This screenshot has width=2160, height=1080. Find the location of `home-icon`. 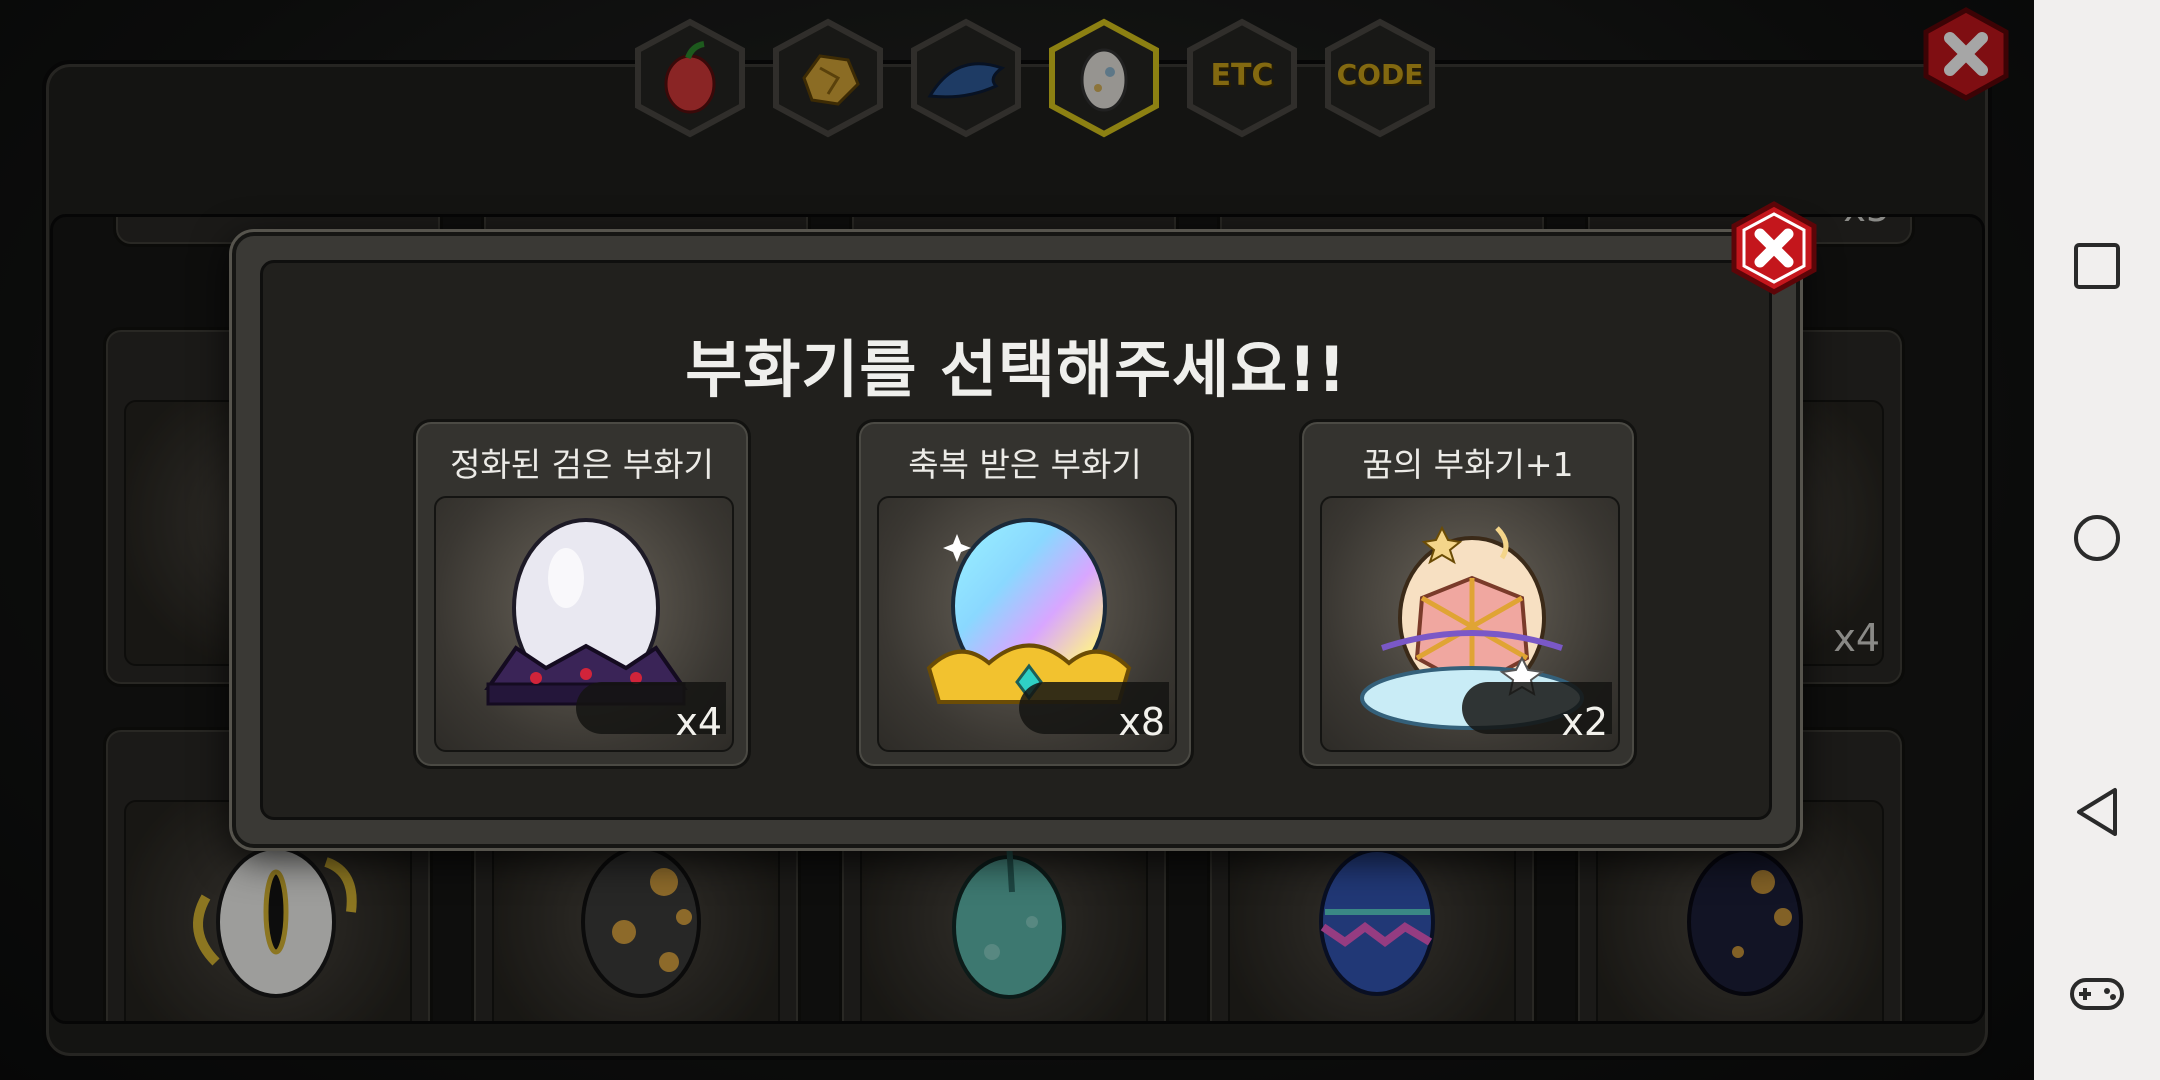

home-icon is located at coordinates (2097, 538).